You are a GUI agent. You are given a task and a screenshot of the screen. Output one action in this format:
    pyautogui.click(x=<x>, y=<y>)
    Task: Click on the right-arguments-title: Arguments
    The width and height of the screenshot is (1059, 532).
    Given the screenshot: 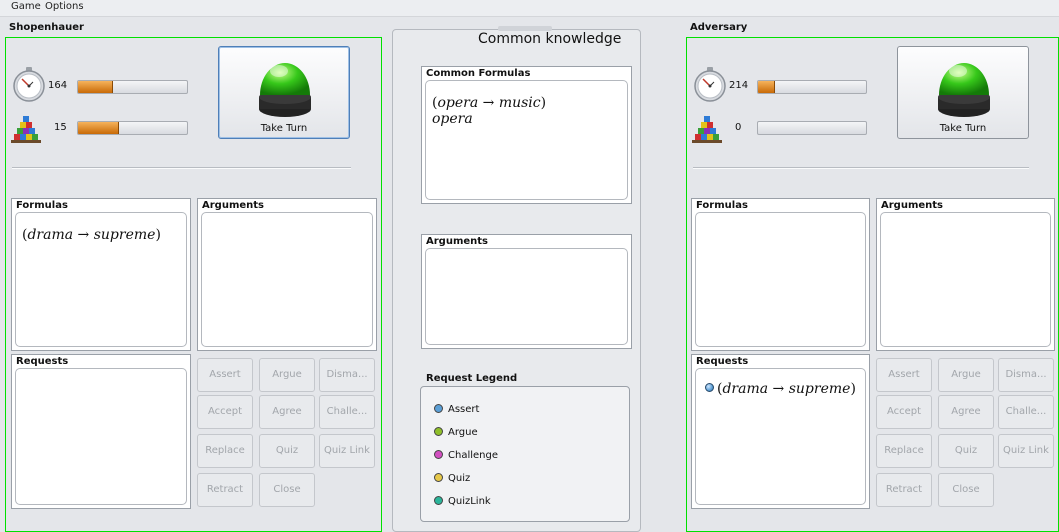 What is the action you would take?
    pyautogui.click(x=912, y=205)
    